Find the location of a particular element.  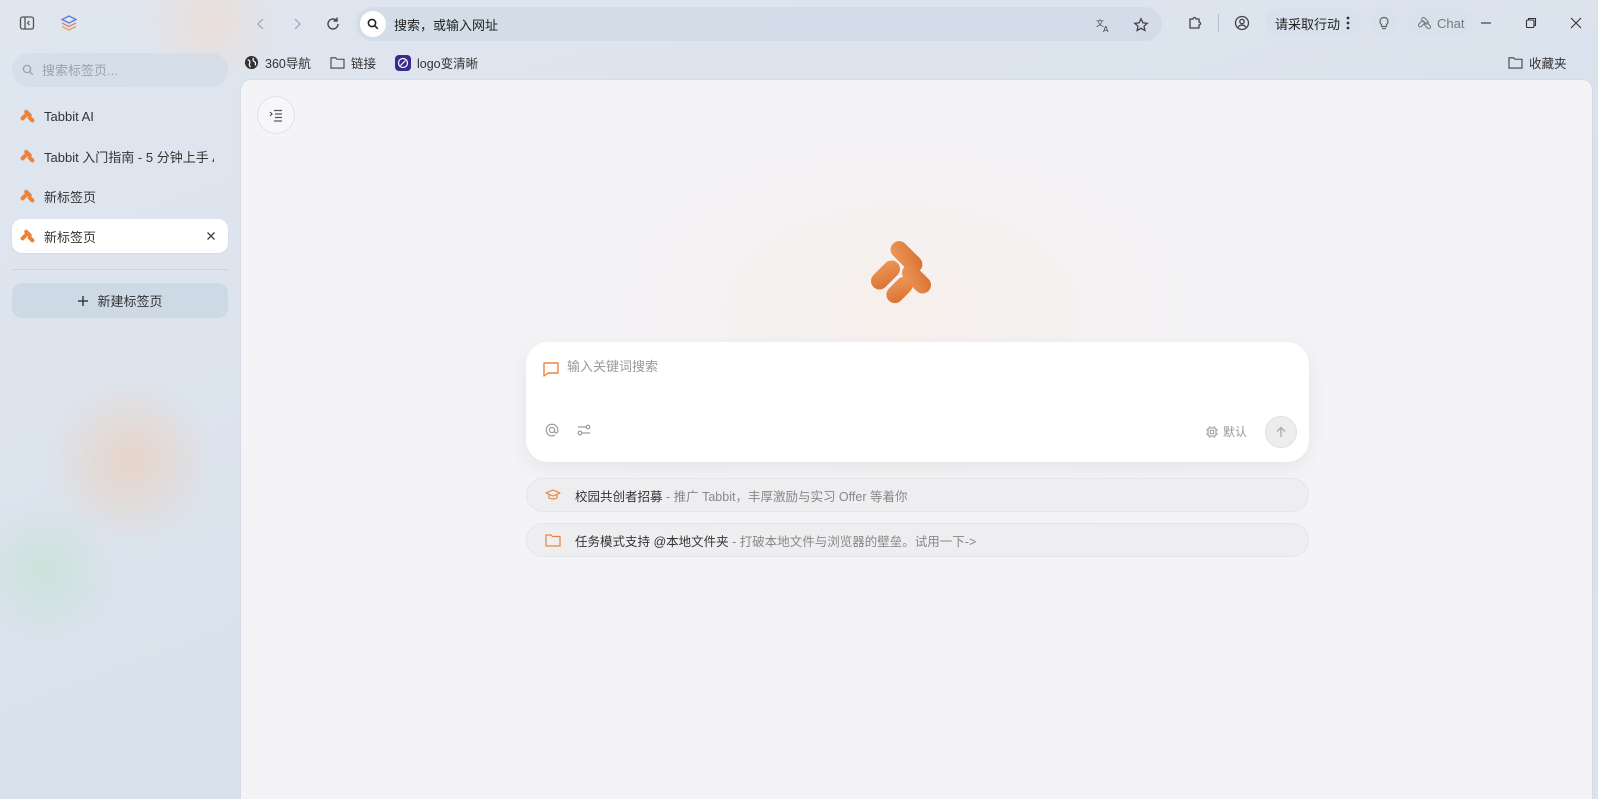

tab-item: Tabbit AI is located at coordinates (120, 116).